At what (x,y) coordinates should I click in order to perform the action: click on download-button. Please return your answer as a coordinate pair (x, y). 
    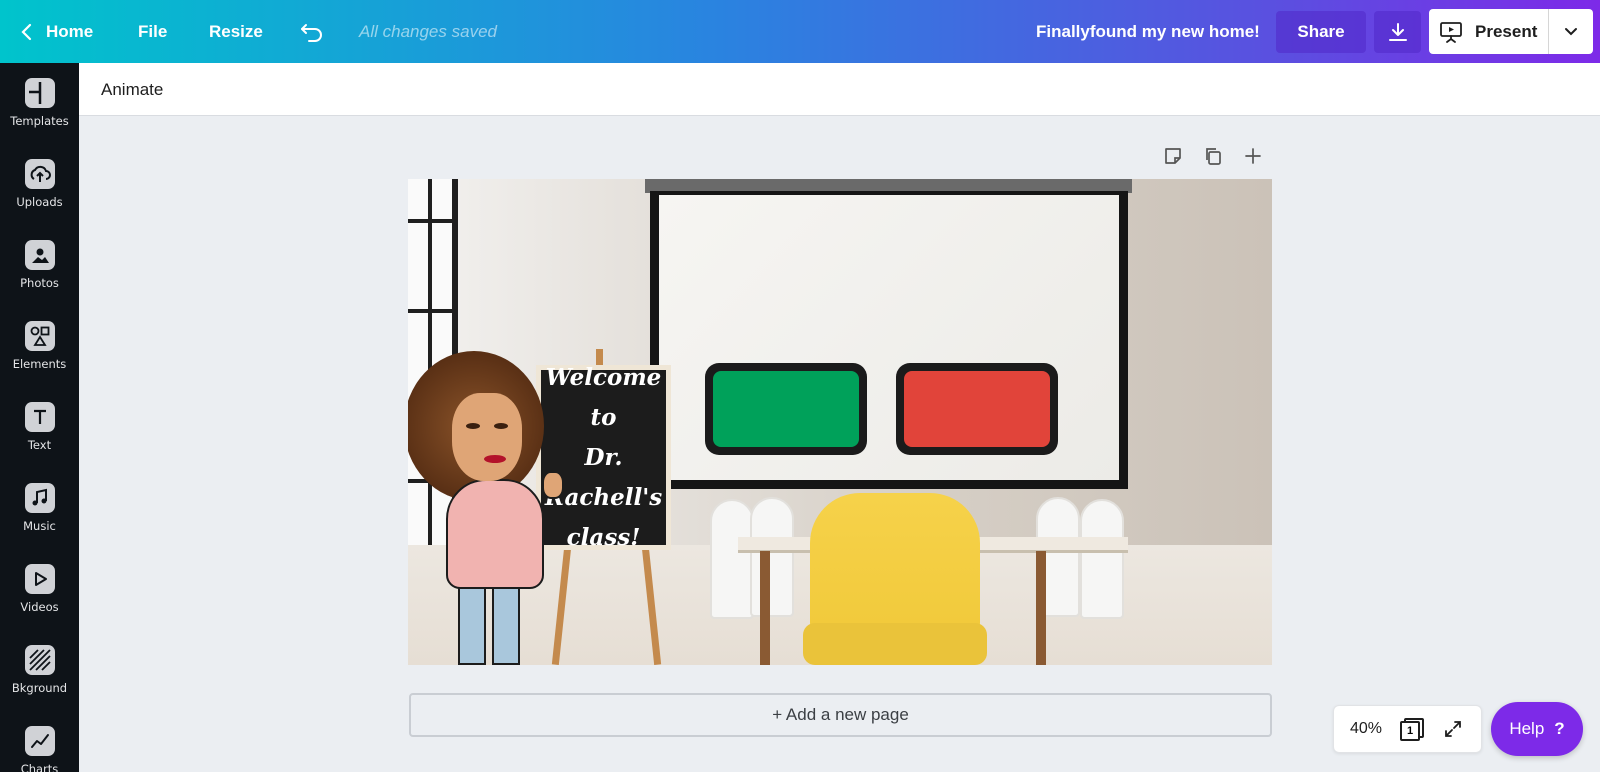
    Looking at the image, I should click on (1397, 32).